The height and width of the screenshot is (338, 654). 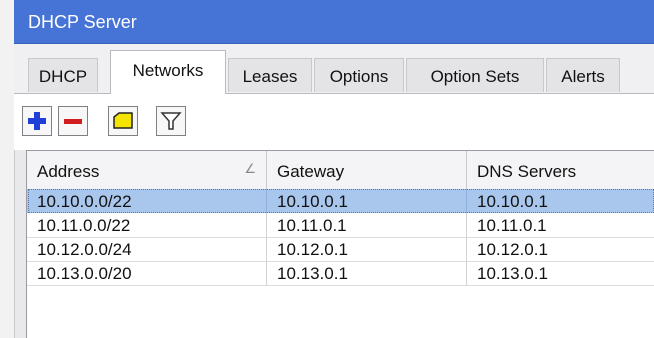 I want to click on table-row: 10.10.0.0/22 10.10.0.1 10.10.0.1, so click(x=340, y=201).